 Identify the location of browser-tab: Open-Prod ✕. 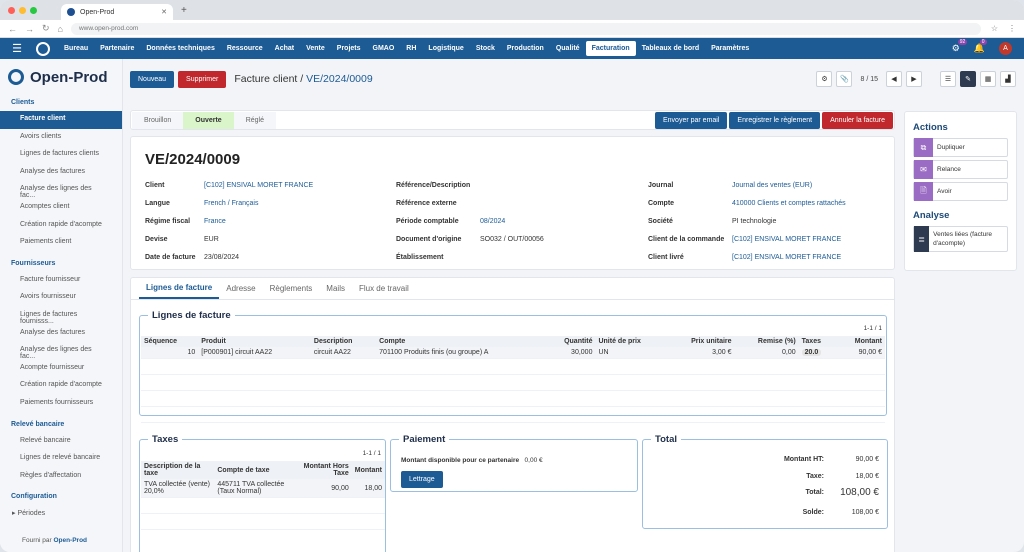
(117, 12).